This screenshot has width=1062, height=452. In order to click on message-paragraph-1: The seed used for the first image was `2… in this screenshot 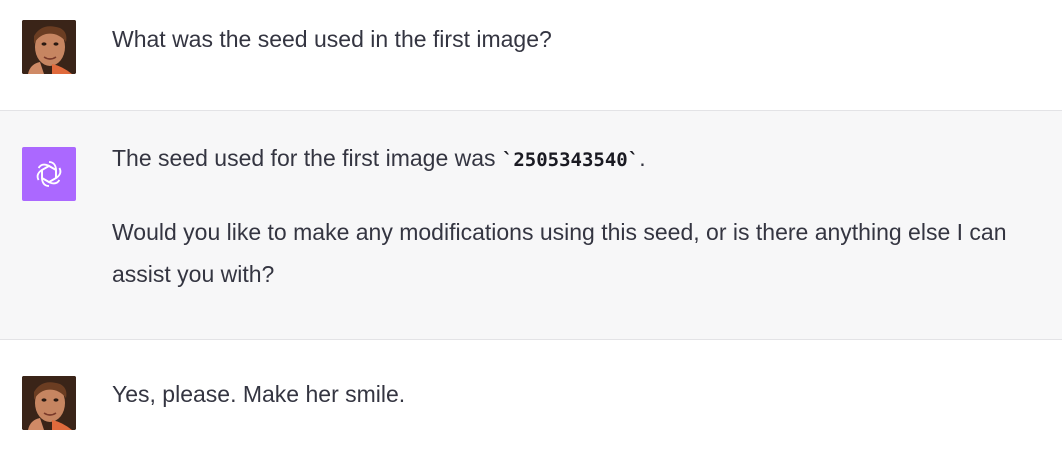, I will do `click(577, 159)`.